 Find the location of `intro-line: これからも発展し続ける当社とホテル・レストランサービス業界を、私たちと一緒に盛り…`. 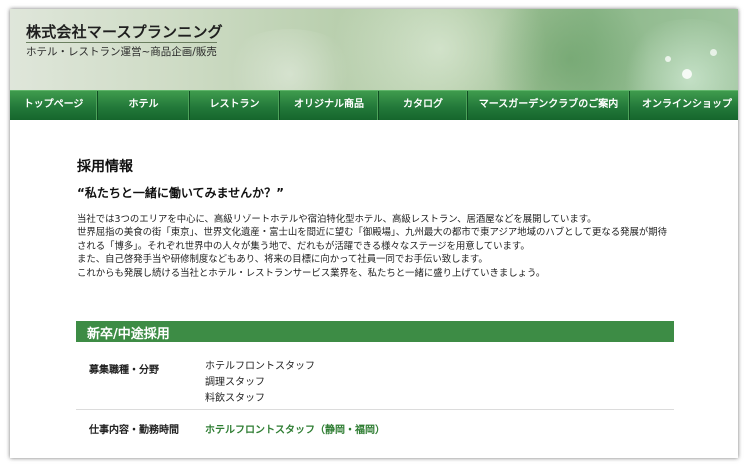

intro-line: これからも発展し続ける当社とホテル・レストランサービス業界を、私たちと一緒に盛り… is located at coordinates (311, 273).